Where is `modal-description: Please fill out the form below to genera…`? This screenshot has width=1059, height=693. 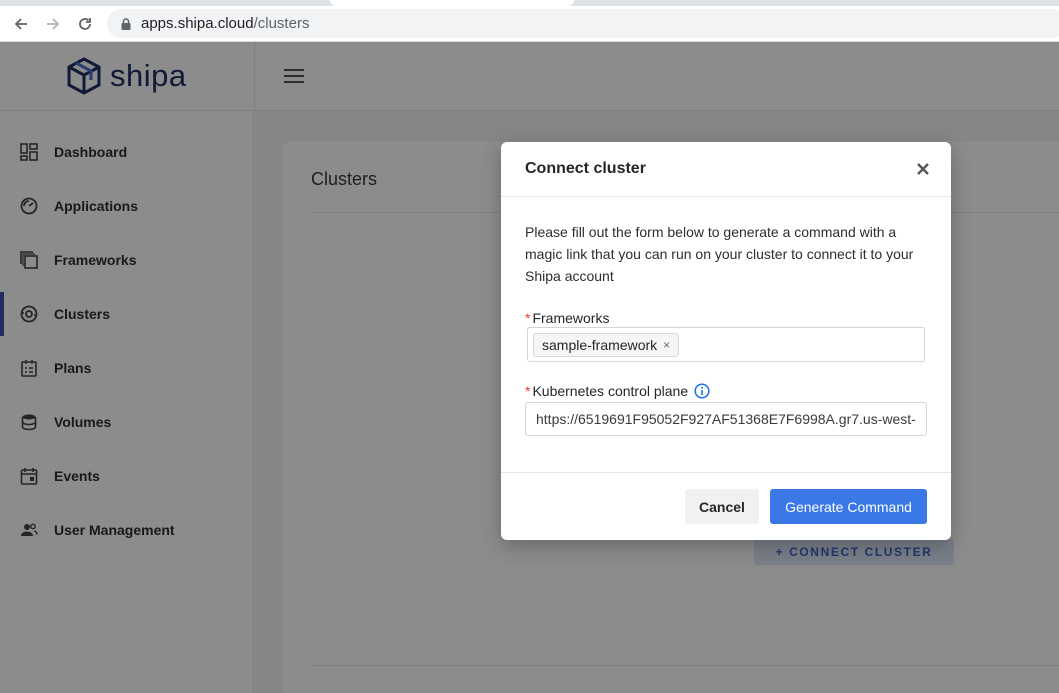
modal-description: Please fill out the form below to genera… is located at coordinates (719, 254).